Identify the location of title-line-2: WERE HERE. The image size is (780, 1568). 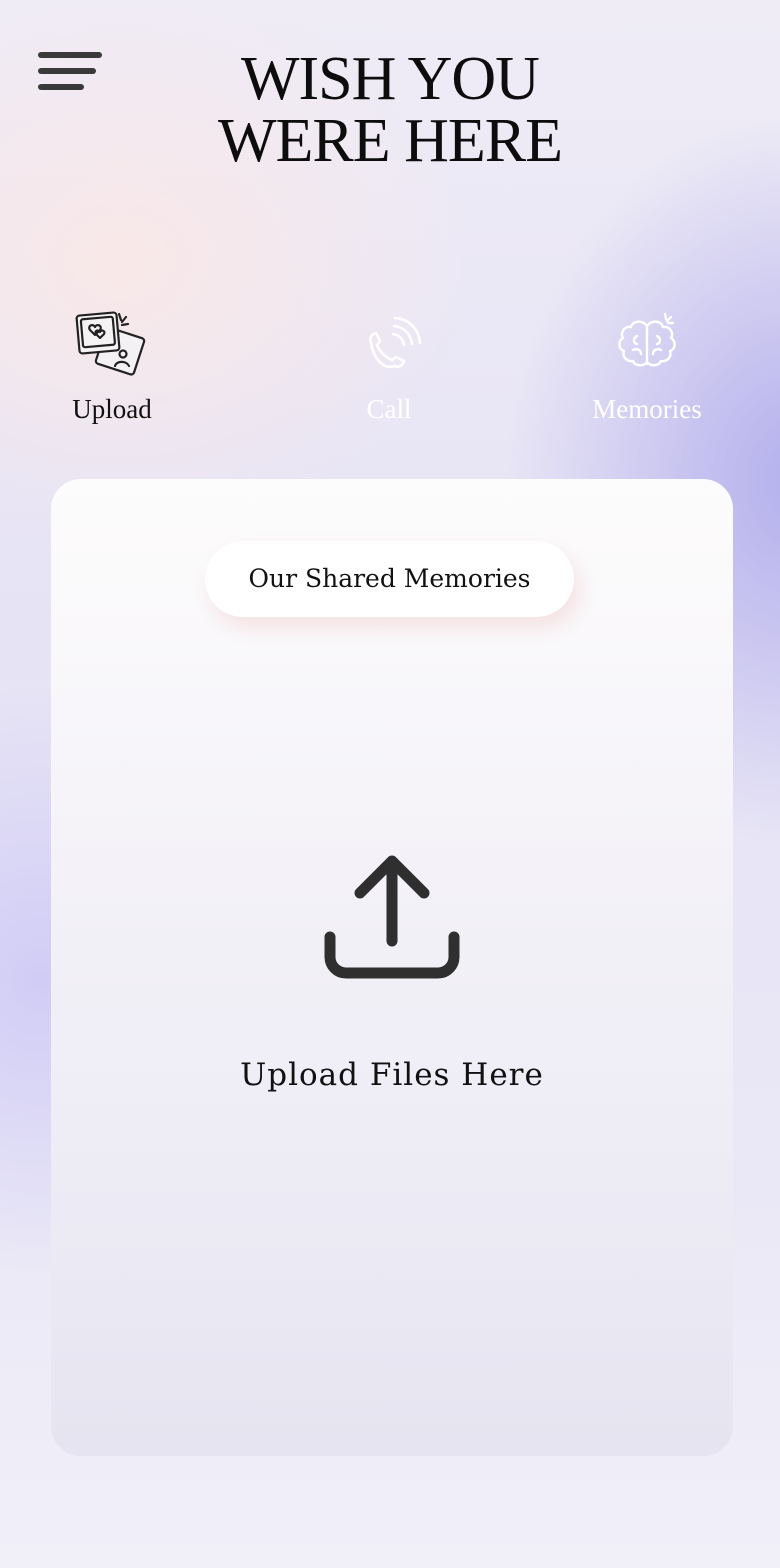
(390, 141).